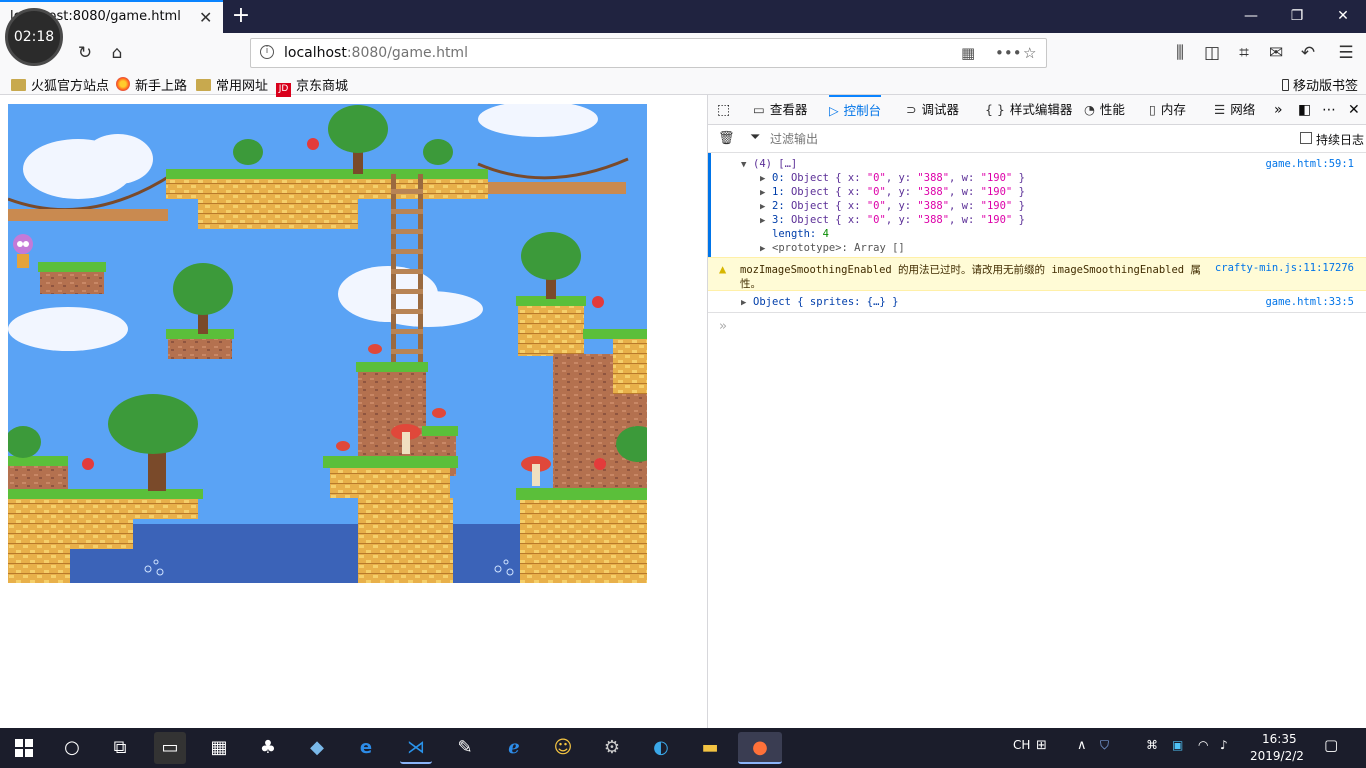  Describe the element at coordinates (1340, 140) in the screenshot. I see `persist-logs-label: 持续日志` at that location.